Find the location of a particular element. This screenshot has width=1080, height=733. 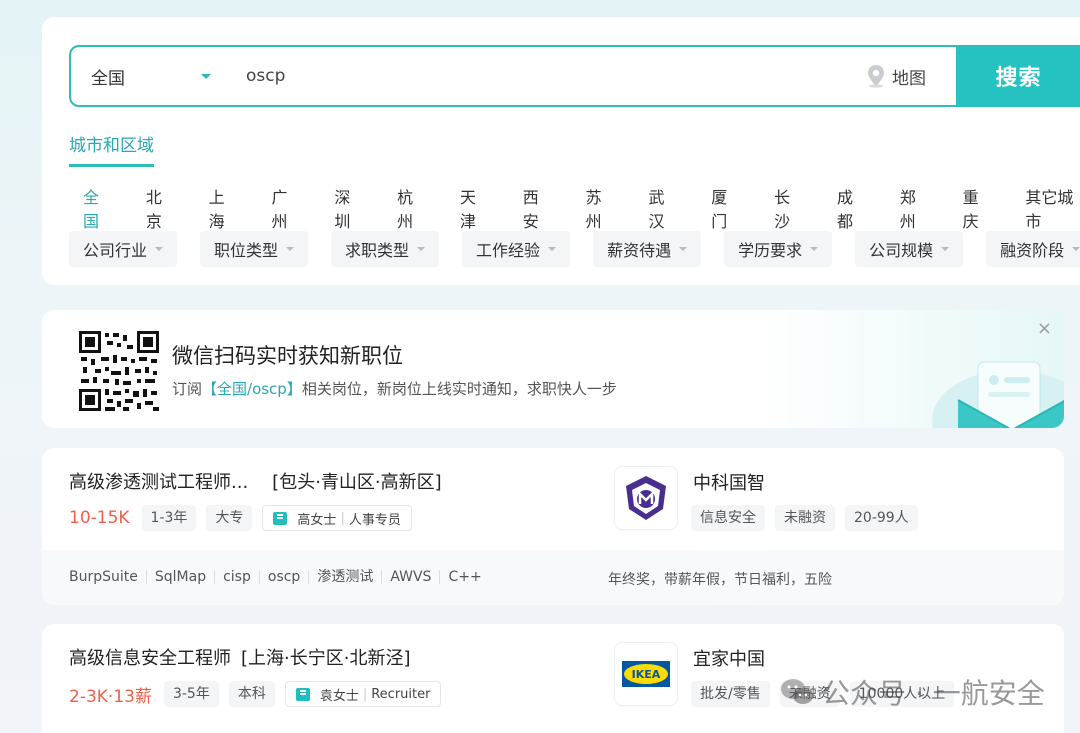

job-meta: 2-3K·13薪 3-5年 本科 袁女士 | Recruiter is located at coordinates (255, 694).